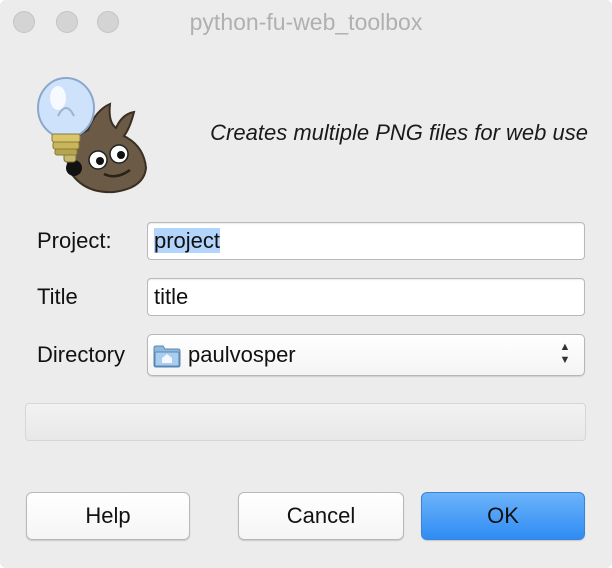 The image size is (612, 568). Describe the element at coordinates (366, 355) in the screenshot. I see `directory-select: paulvosper ▲ ▼` at that location.